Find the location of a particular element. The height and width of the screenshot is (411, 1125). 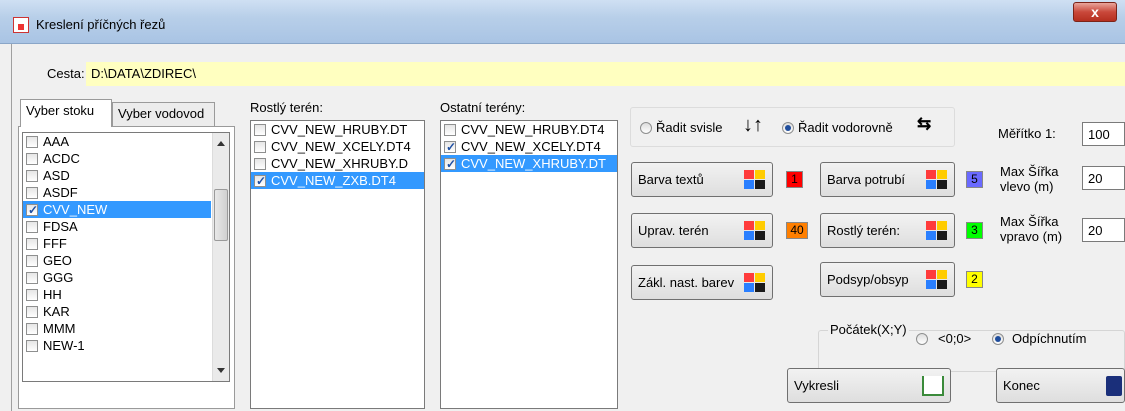

barva-potrubi-button: Barva potrubí is located at coordinates (887, 179).